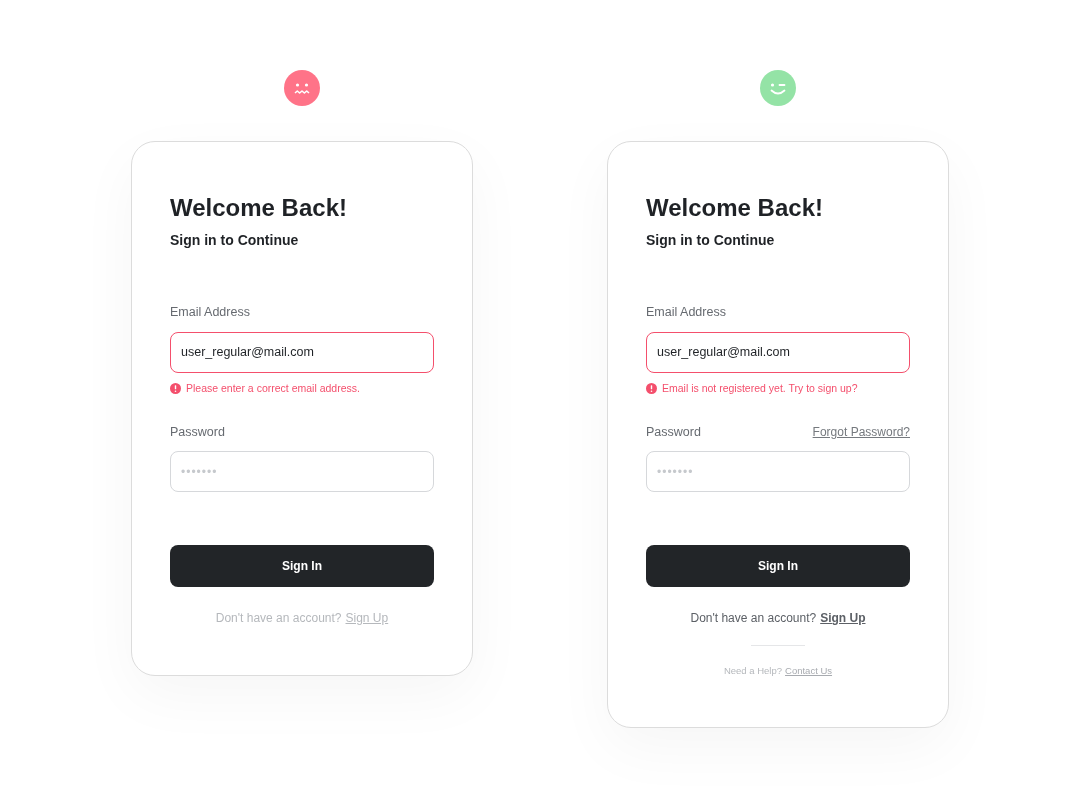 The width and height of the screenshot is (1080, 793). What do you see at coordinates (843, 618) in the screenshot?
I see `sign-up-link: Sign Up` at bounding box center [843, 618].